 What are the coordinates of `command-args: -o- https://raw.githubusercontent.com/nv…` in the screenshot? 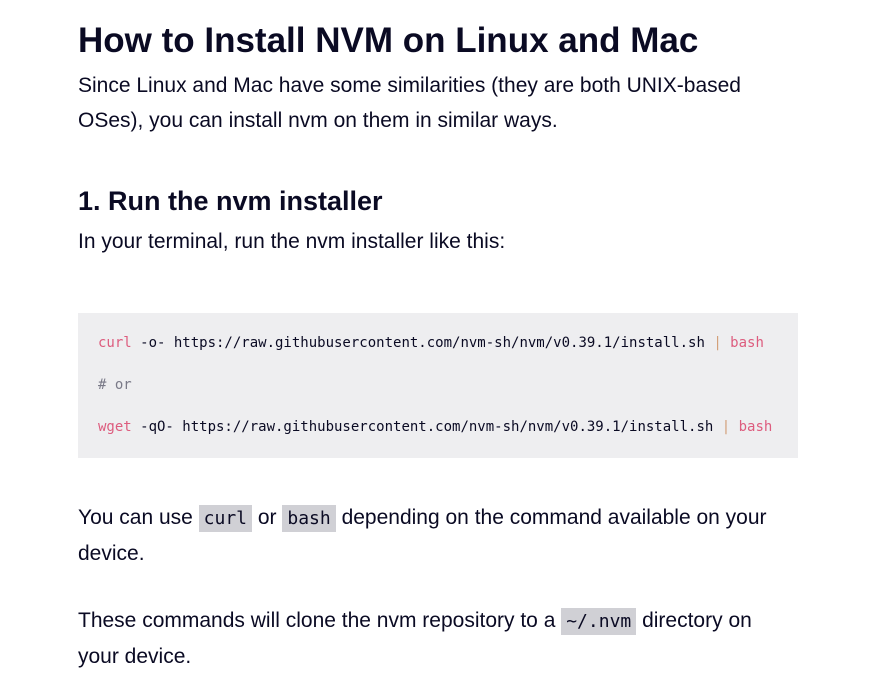 It's located at (422, 343).